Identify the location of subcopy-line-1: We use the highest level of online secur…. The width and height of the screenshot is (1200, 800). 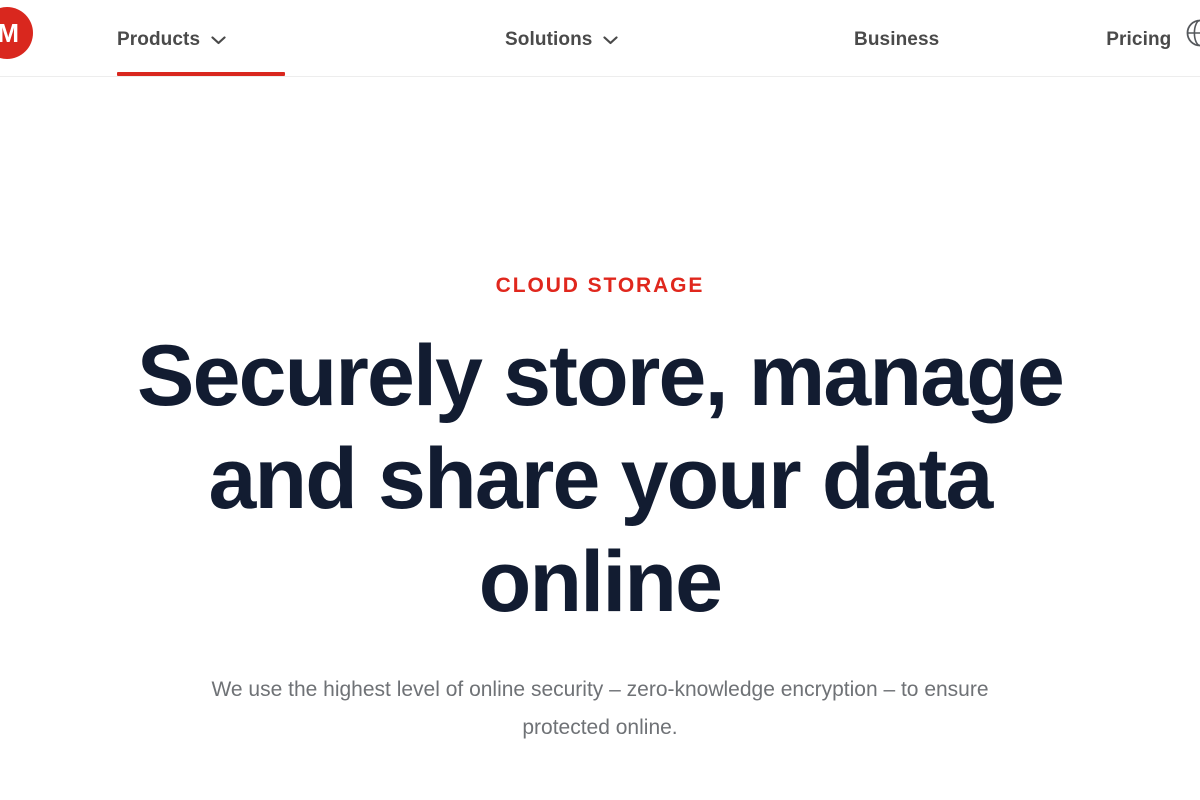
(600, 689).